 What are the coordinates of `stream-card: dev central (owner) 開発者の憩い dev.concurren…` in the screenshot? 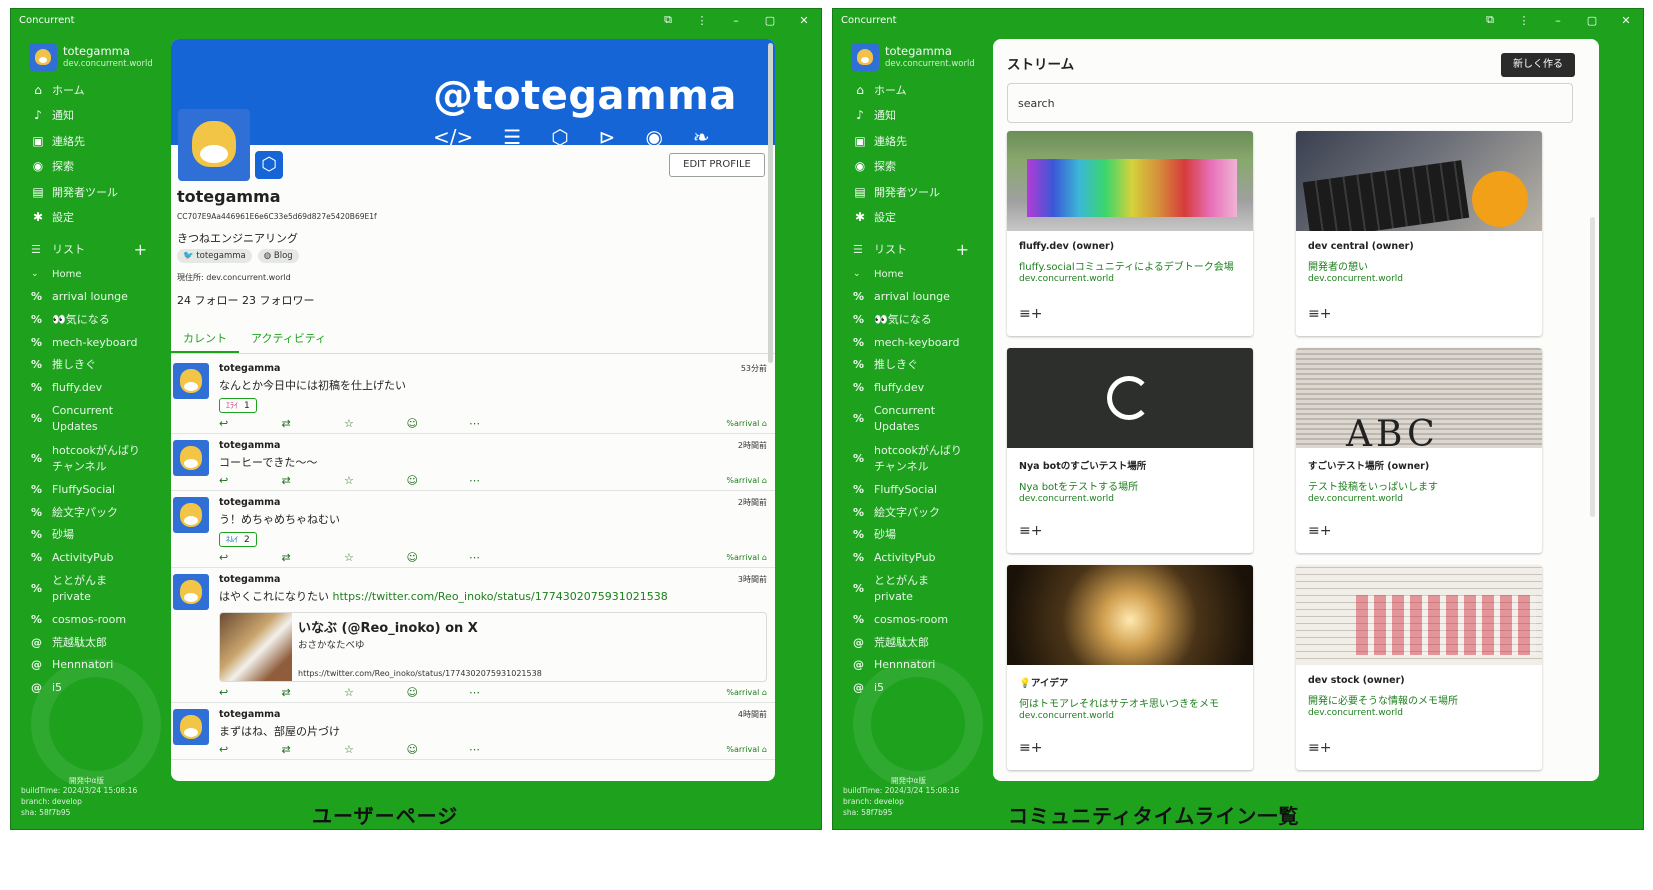 It's located at (1419, 233).